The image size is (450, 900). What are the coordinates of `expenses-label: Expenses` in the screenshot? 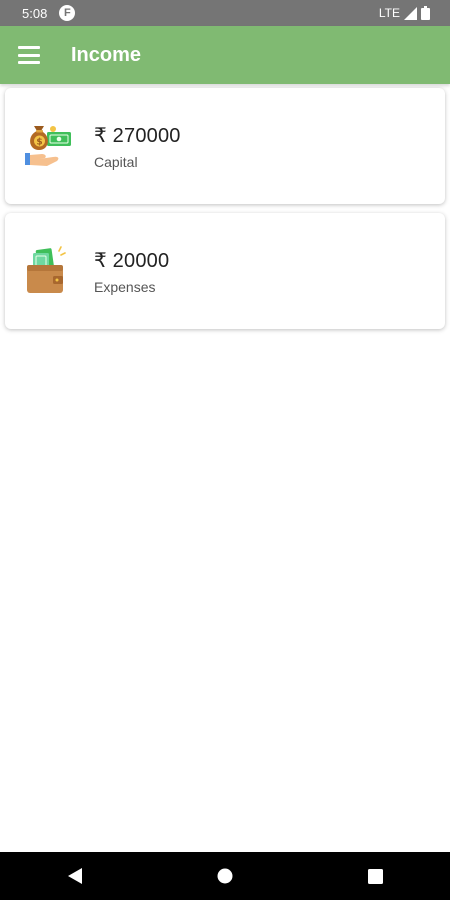 It's located at (125, 286).